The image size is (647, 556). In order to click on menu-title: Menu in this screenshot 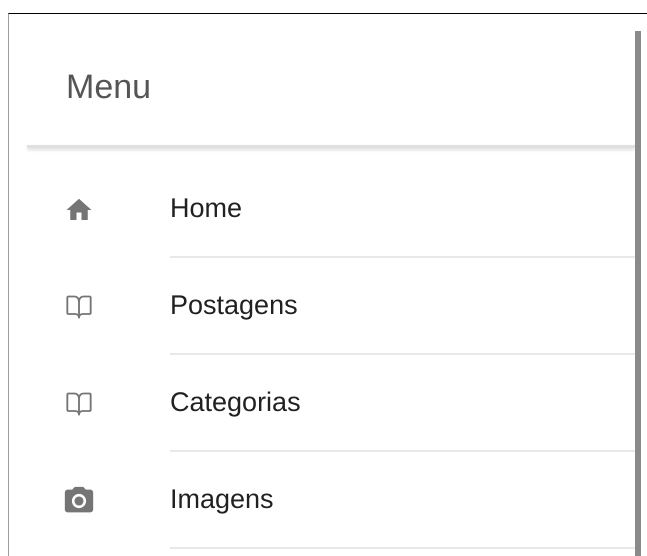, I will do `click(109, 87)`.